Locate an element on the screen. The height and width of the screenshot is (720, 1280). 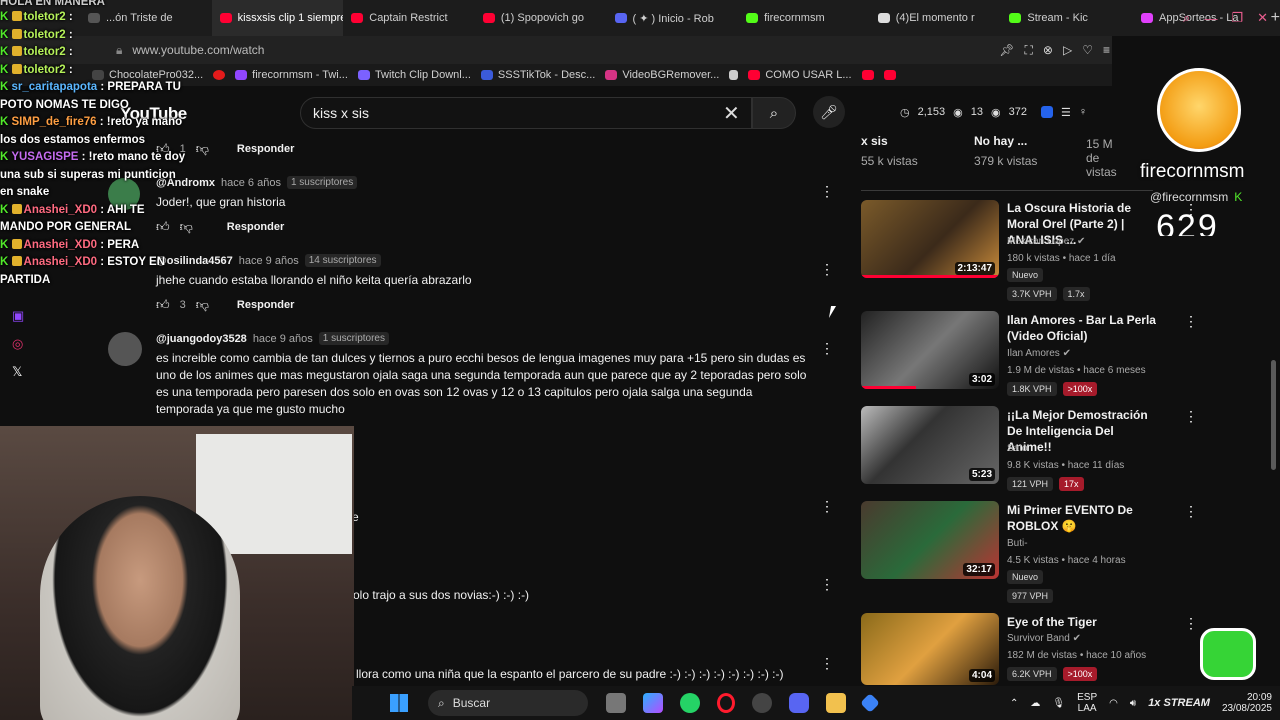
voice-search-button: 🎤︎ is located at coordinates (829, 112).